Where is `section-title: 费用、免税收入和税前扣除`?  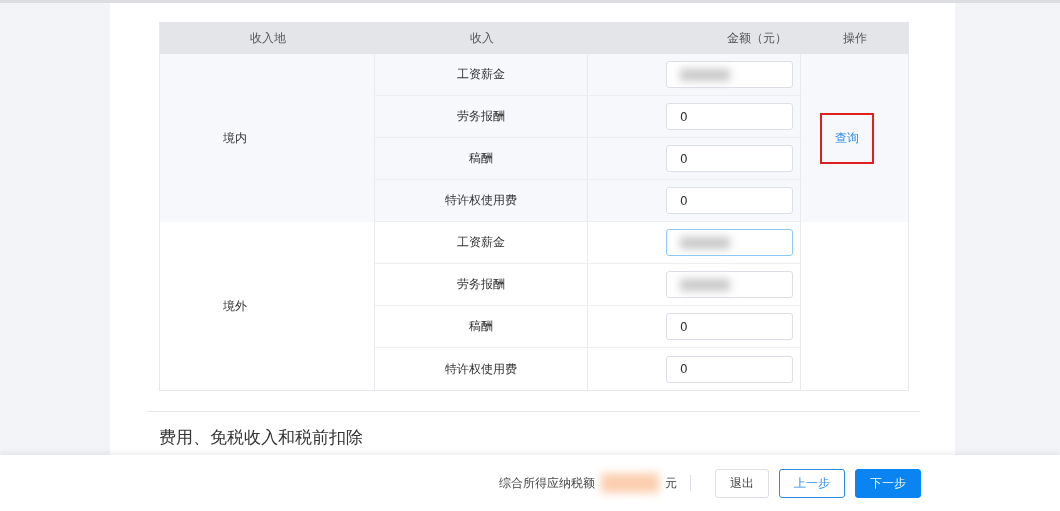 section-title: 费用、免税收入和税前扣除 is located at coordinates (261, 437).